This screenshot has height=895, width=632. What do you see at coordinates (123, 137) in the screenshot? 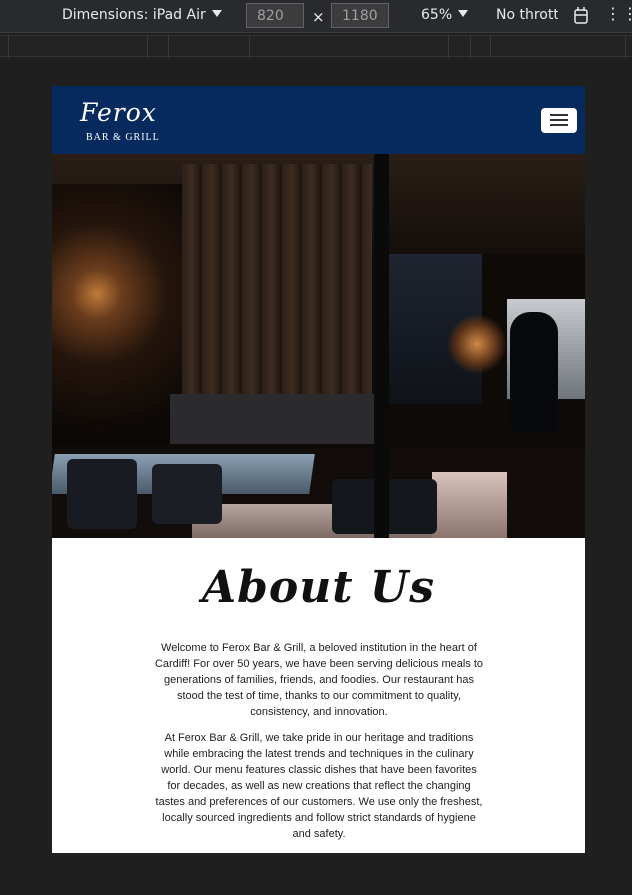
I see `logo-subtitle: BAR & GRILL` at bounding box center [123, 137].